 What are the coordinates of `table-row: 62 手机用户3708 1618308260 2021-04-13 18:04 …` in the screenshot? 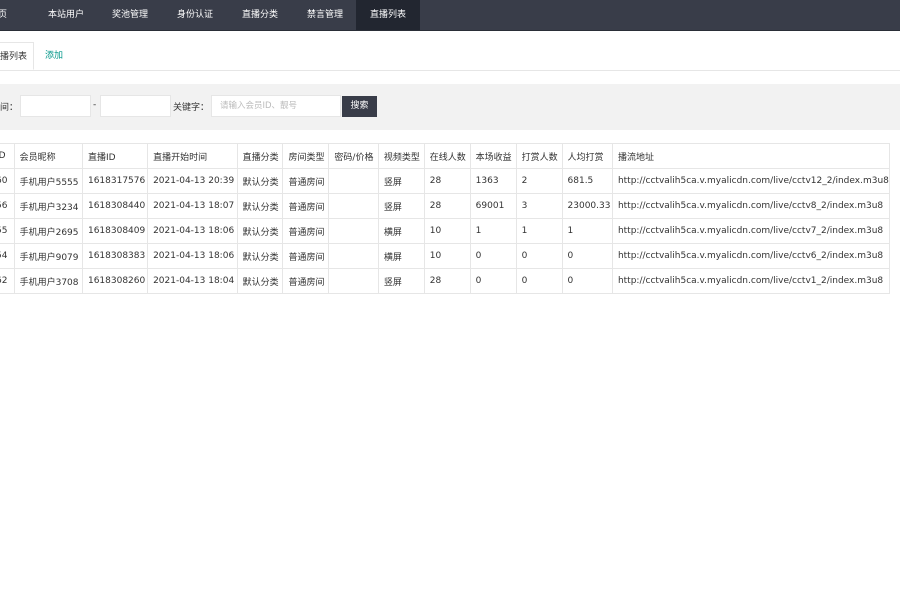 It's located at (445, 281).